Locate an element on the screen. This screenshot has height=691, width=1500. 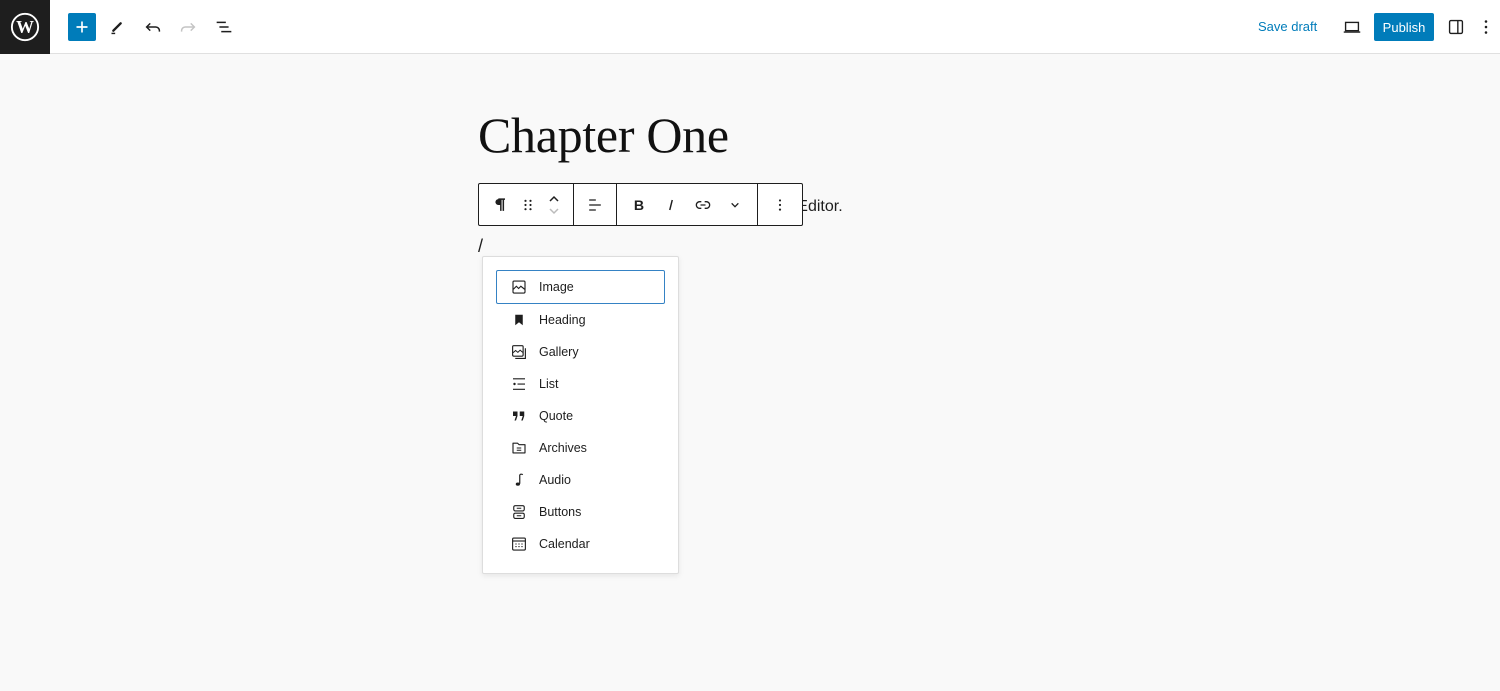
block-toolbar-group-block is located at coordinates (526, 204).